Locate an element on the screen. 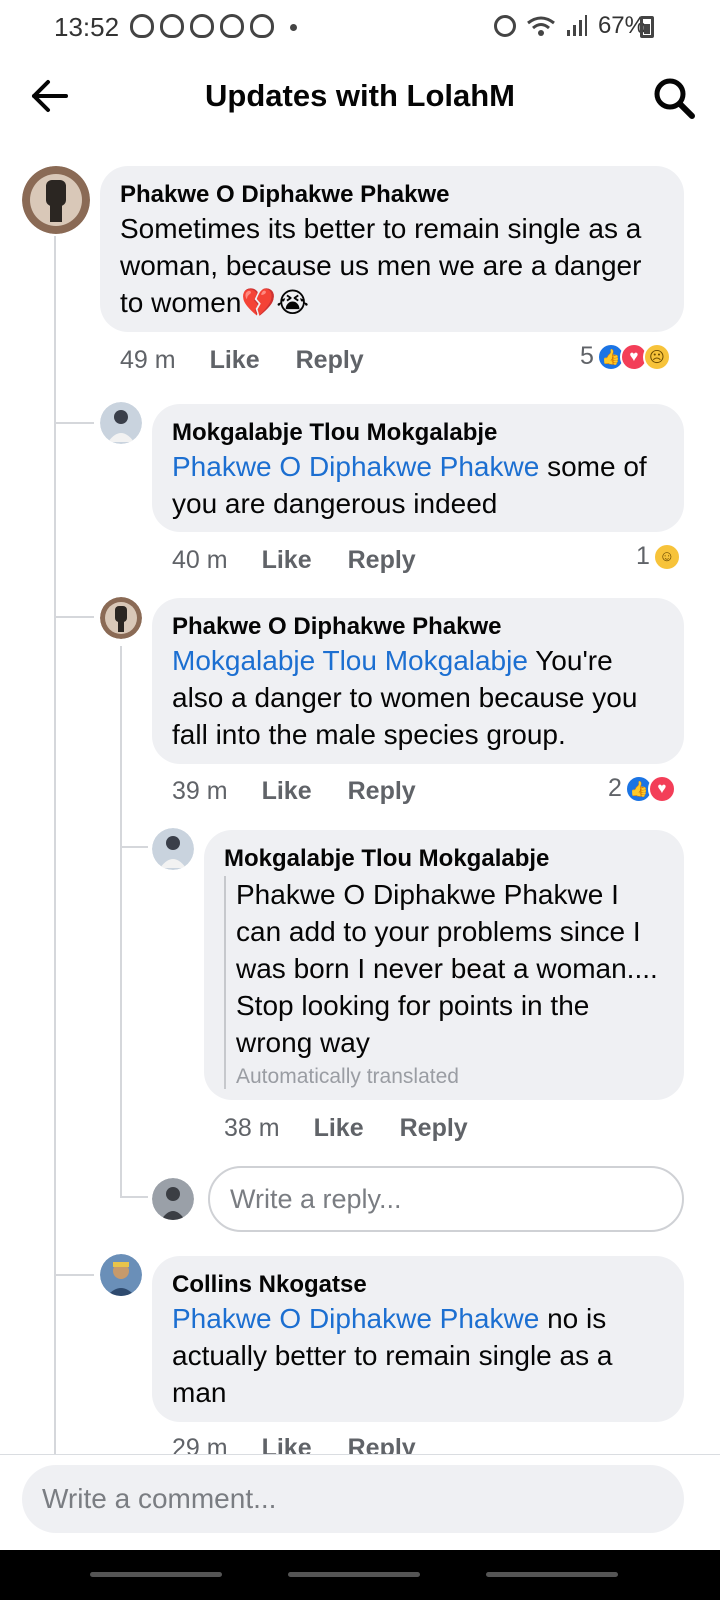 The height and width of the screenshot is (1600, 720). comment-actions: 39 m Like Reply is located at coordinates (312, 791).